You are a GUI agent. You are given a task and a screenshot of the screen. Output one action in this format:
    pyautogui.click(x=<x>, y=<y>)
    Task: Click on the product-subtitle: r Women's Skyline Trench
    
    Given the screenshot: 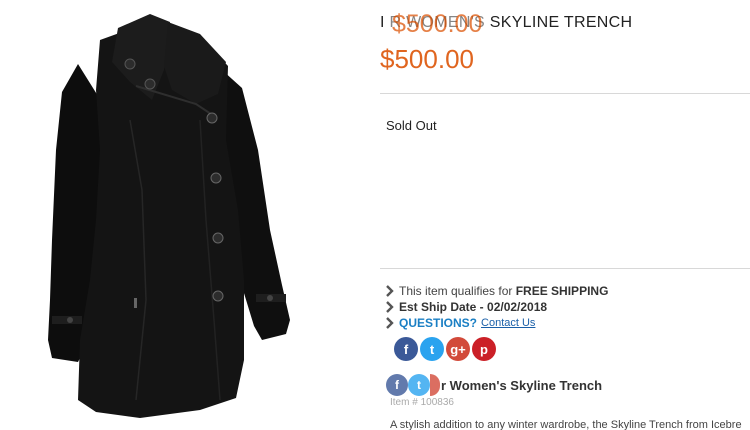 What is the action you would take?
    pyautogui.click(x=522, y=385)
    